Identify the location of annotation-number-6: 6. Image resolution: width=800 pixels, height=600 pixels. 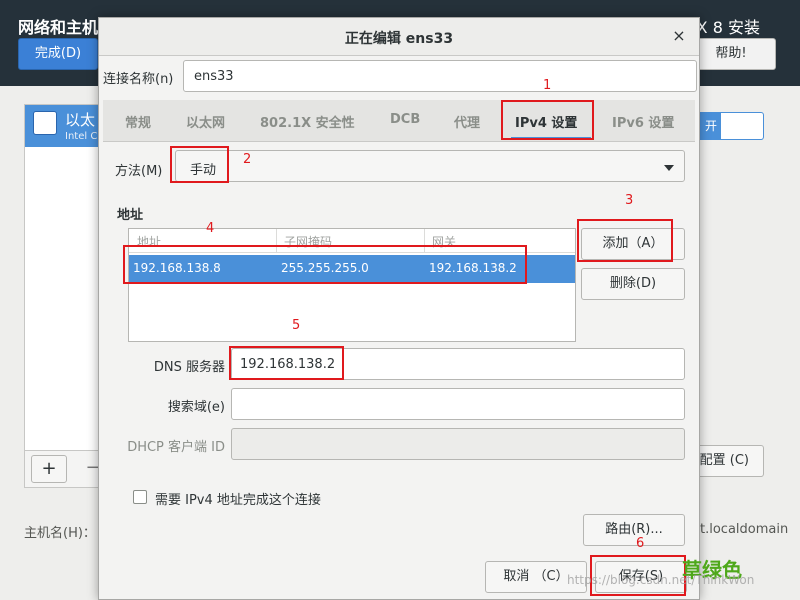
(640, 543).